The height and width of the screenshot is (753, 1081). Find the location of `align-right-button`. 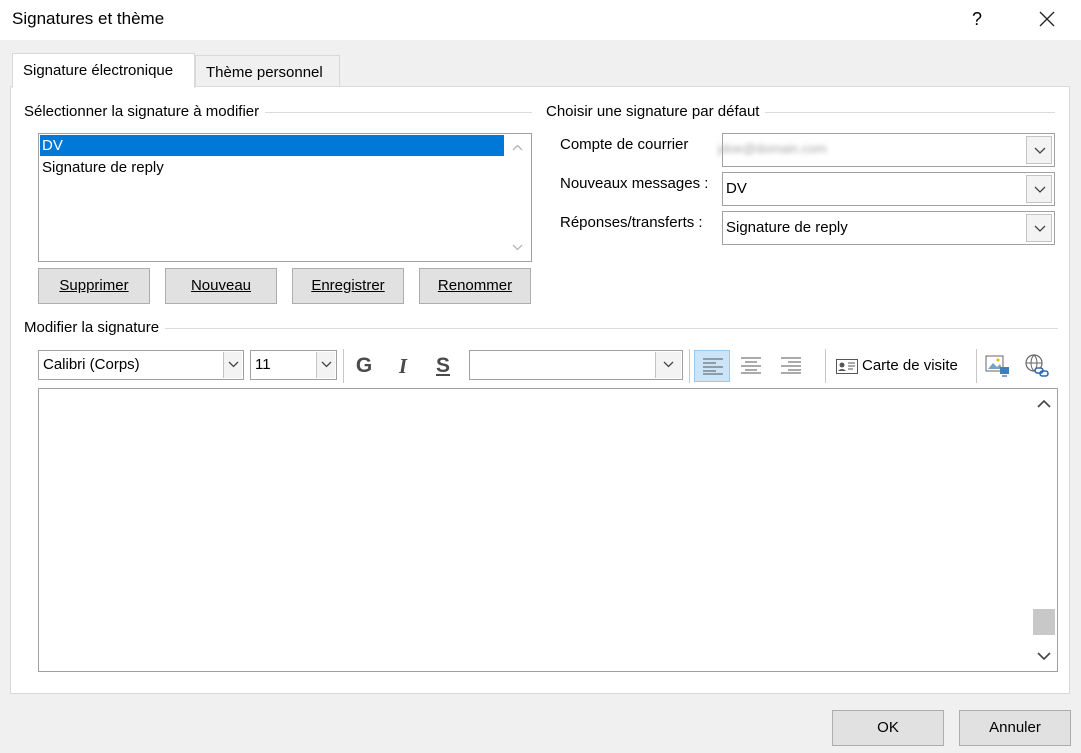

align-right-button is located at coordinates (791, 366).